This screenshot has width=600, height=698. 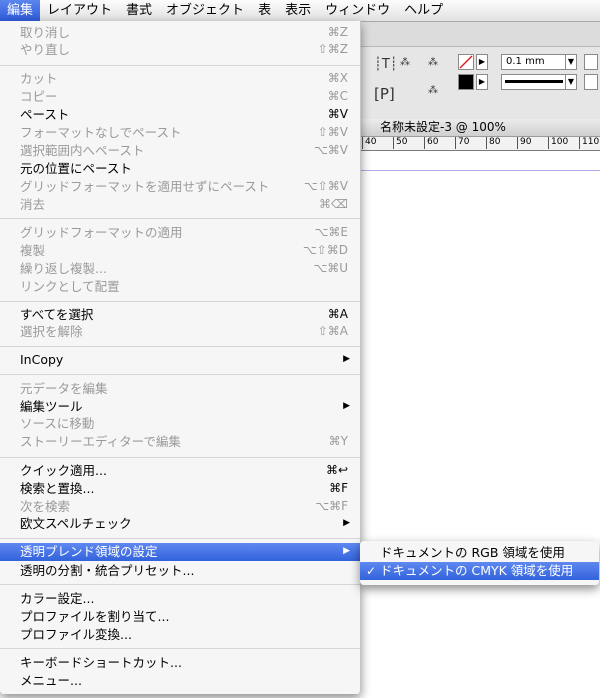 What do you see at coordinates (337, 96) in the screenshot?
I see `menu-item-shortcut: ⌘C` at bounding box center [337, 96].